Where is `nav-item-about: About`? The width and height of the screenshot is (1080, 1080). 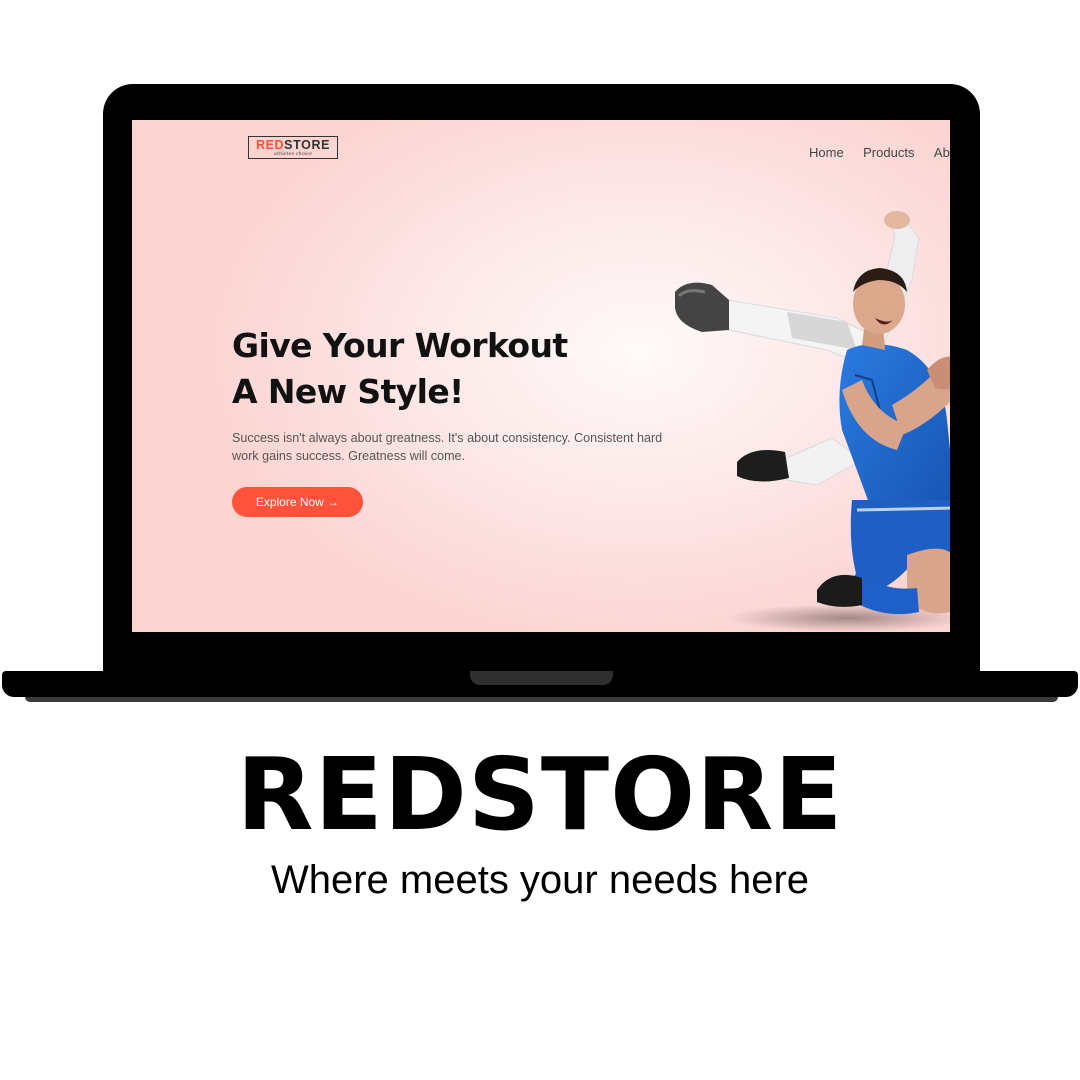
nav-item-about: About is located at coordinates (942, 152).